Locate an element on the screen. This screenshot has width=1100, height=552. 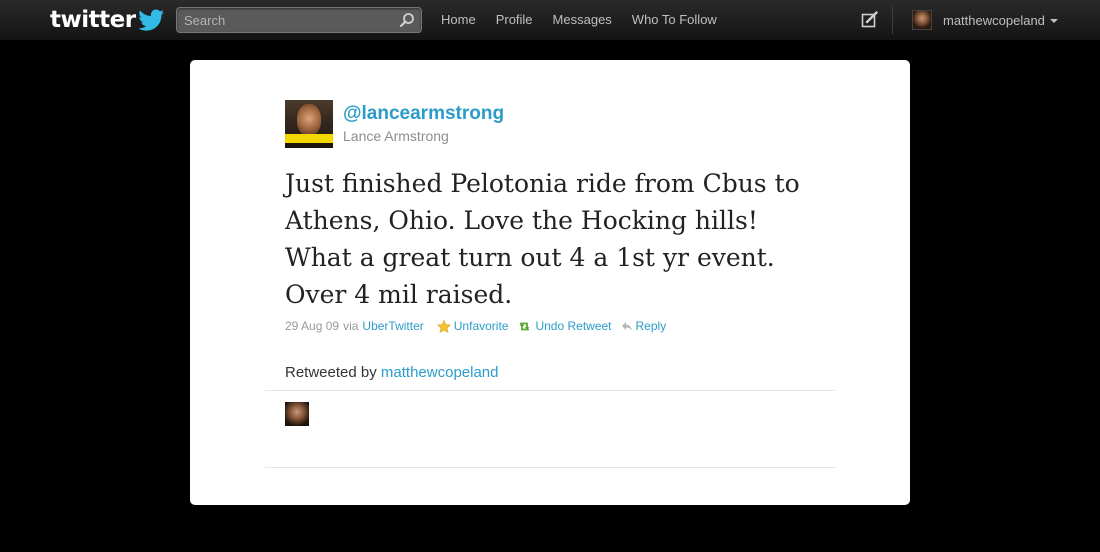
undo-retweet-button: Undo Retweet is located at coordinates (564, 326).